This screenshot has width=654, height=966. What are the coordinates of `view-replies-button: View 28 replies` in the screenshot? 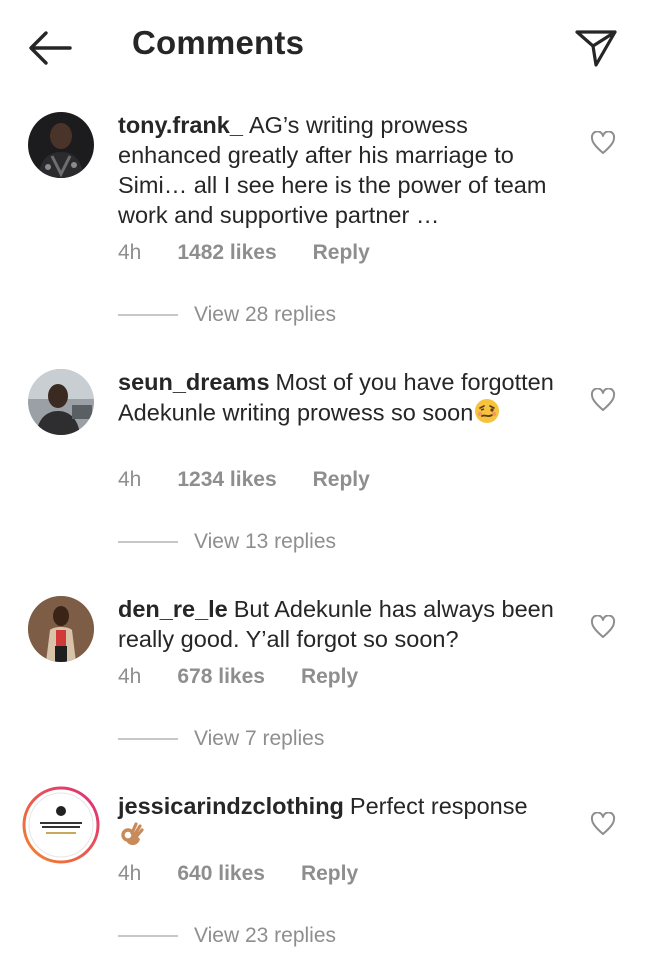 It's located at (227, 315).